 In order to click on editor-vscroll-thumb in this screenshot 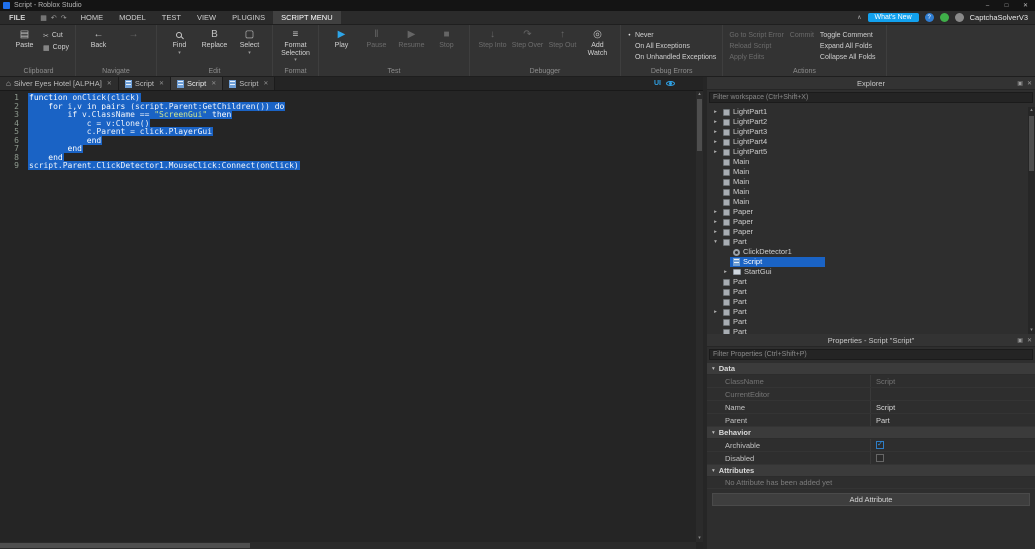, I will do `click(699, 125)`.